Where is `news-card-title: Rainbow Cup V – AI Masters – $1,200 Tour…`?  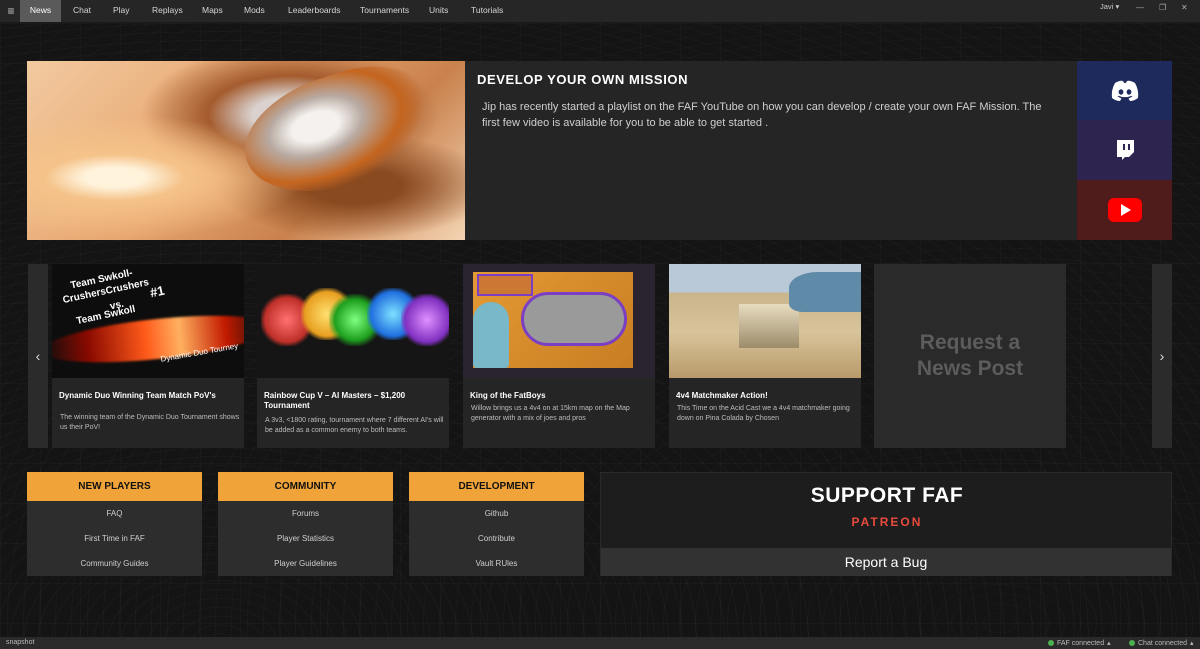 news-card-title: Rainbow Cup V – AI Masters – $1,200 Tour… is located at coordinates (335, 400).